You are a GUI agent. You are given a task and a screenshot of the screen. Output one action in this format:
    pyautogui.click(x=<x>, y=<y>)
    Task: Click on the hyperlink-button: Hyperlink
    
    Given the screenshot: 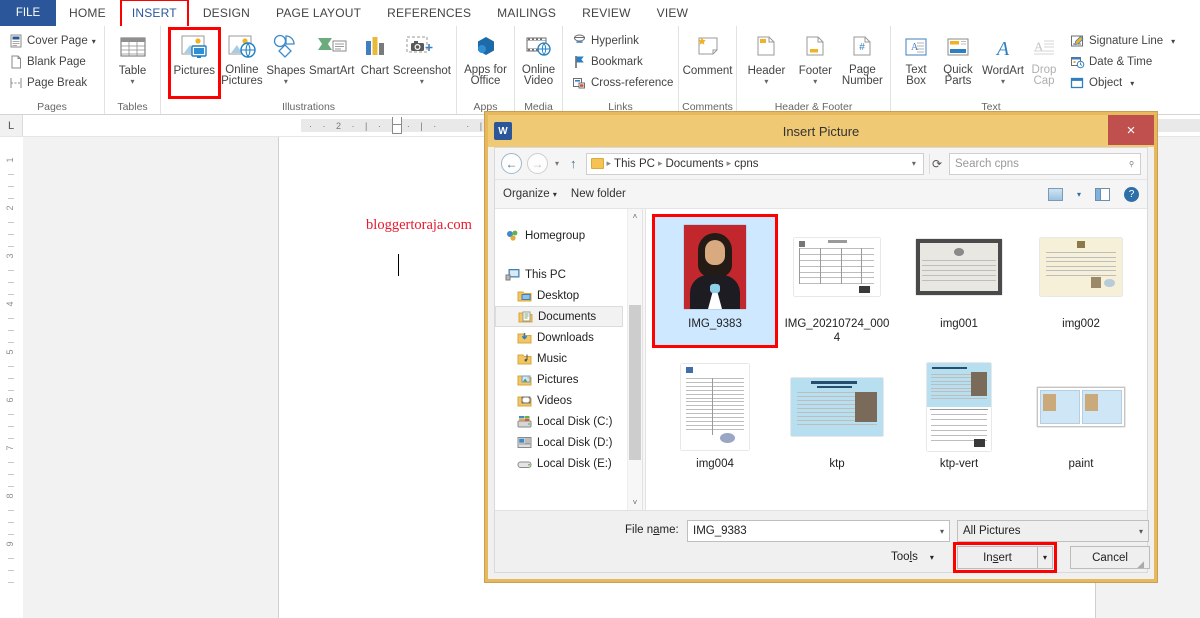 What is the action you would take?
    pyautogui.click(x=622, y=41)
    